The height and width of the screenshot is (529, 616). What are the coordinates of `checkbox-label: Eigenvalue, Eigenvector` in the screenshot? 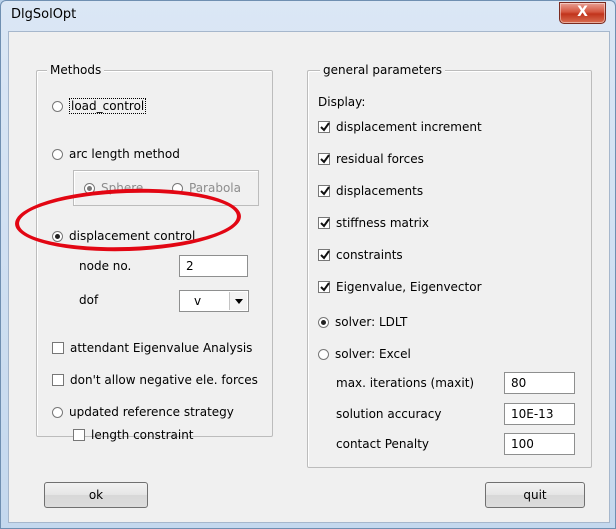 It's located at (409, 287).